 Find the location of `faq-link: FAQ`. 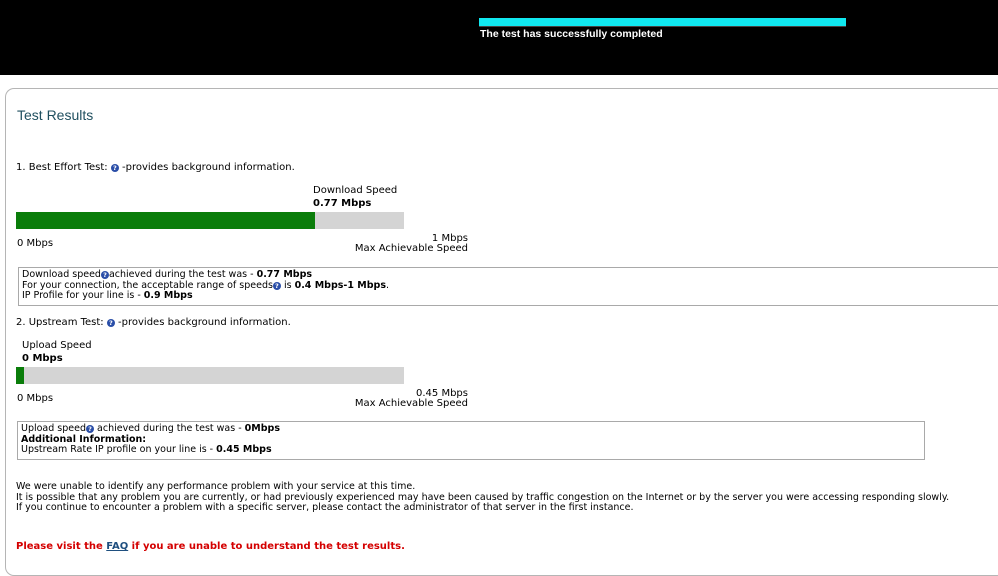

faq-link: FAQ is located at coordinates (117, 546).